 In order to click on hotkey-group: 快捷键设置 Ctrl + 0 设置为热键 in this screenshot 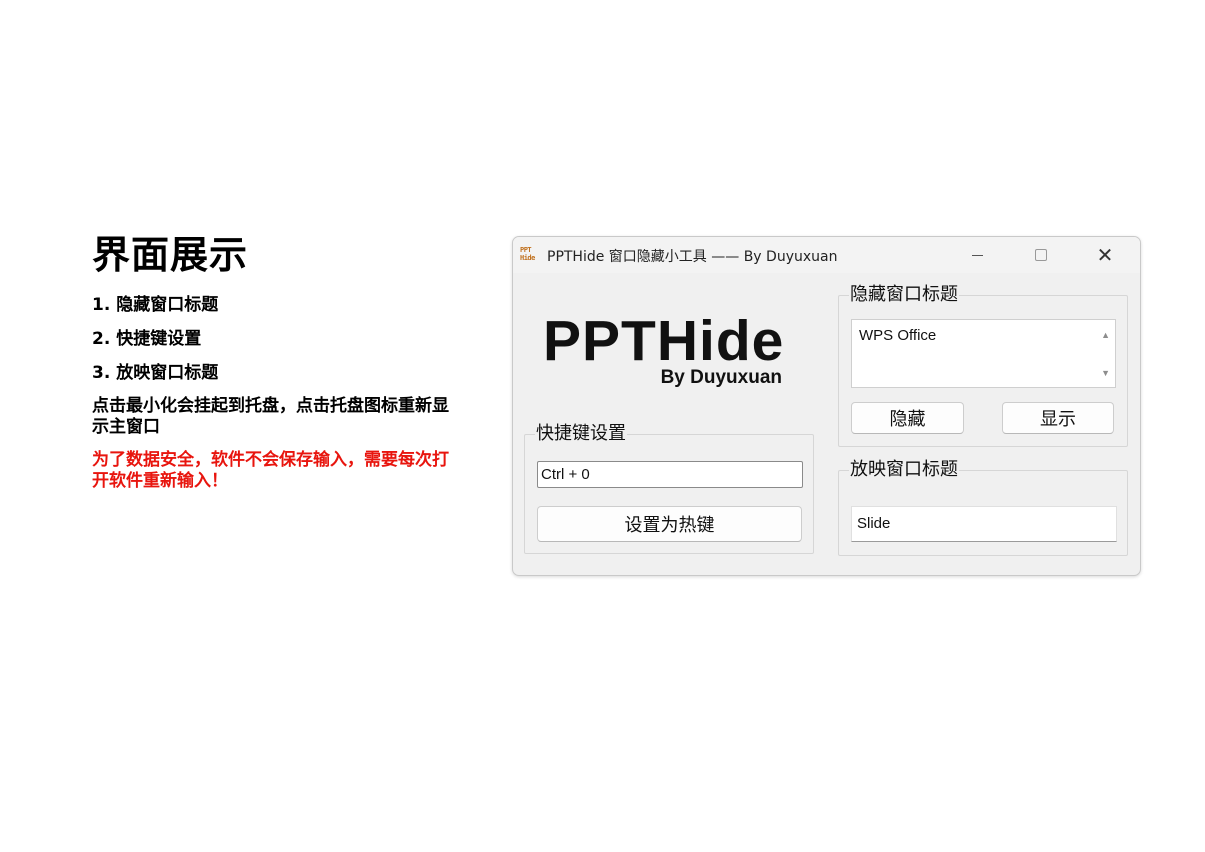, I will do `click(669, 488)`.